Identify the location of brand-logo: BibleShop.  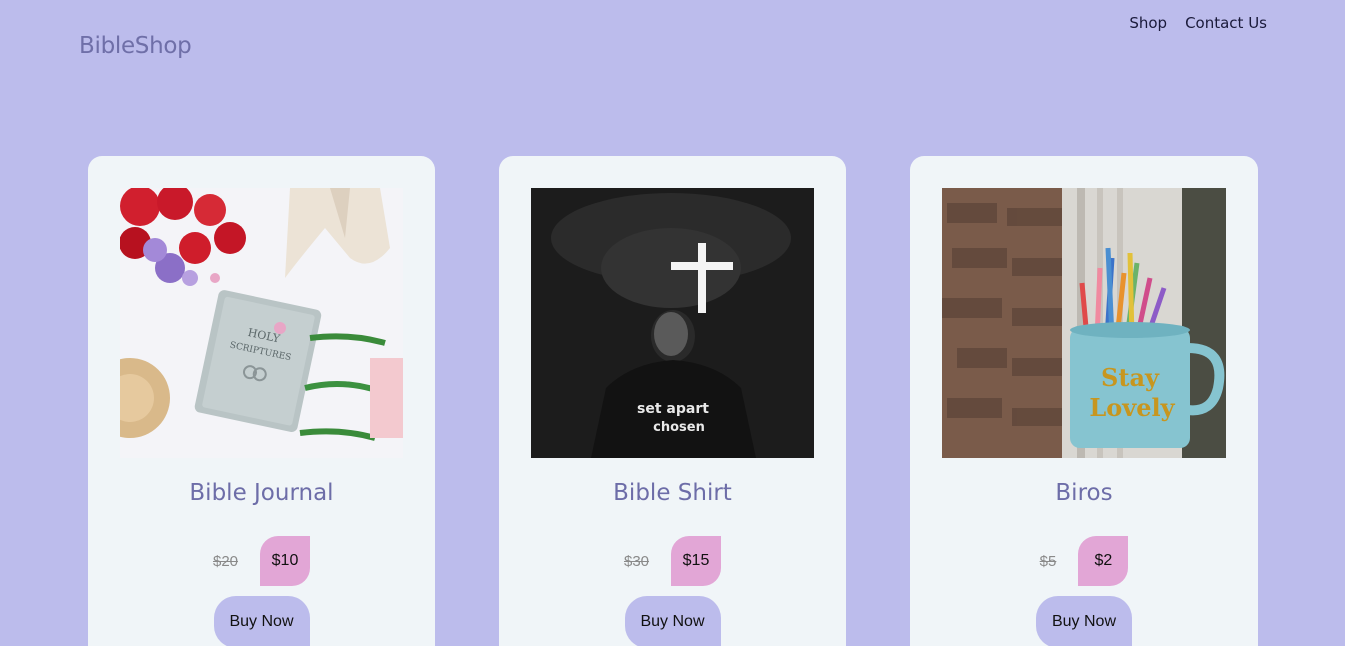
(135, 46).